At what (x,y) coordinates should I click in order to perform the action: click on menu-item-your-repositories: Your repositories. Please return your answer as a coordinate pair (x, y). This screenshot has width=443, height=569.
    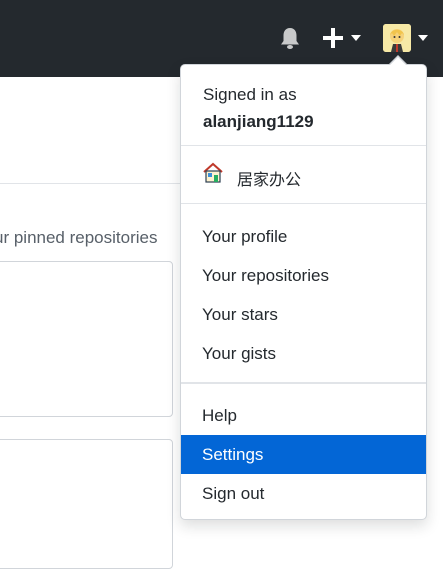
    Looking at the image, I should click on (303, 275).